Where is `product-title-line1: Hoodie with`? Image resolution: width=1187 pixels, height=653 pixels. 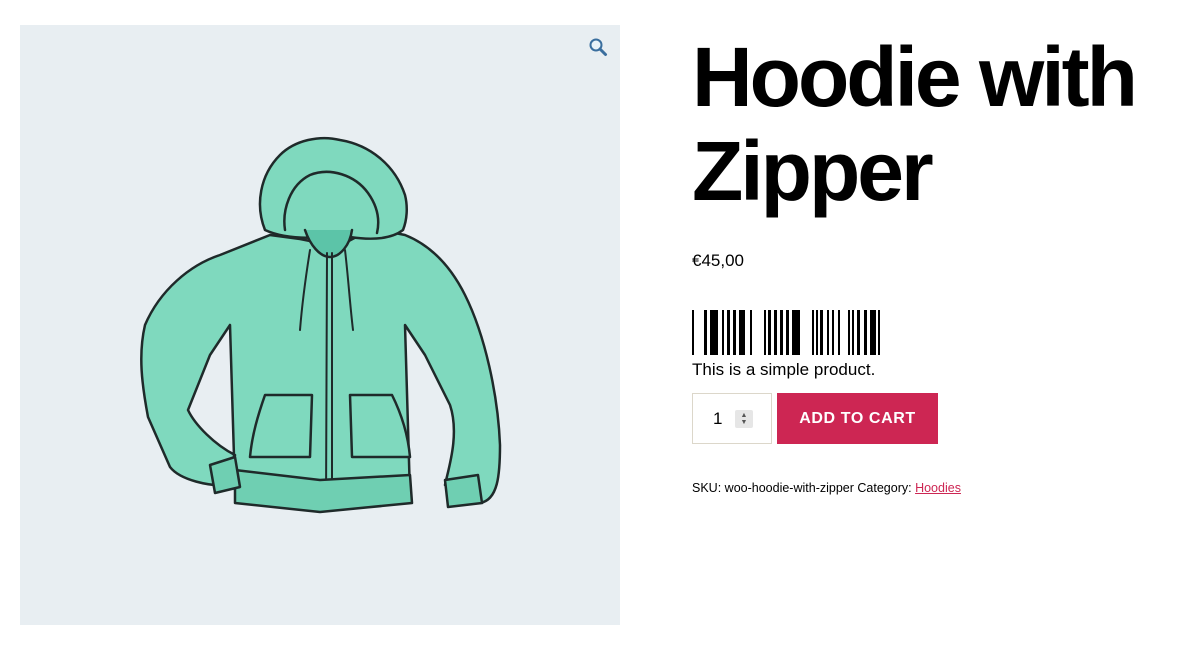
product-title-line1: Hoodie with is located at coordinates (915, 77).